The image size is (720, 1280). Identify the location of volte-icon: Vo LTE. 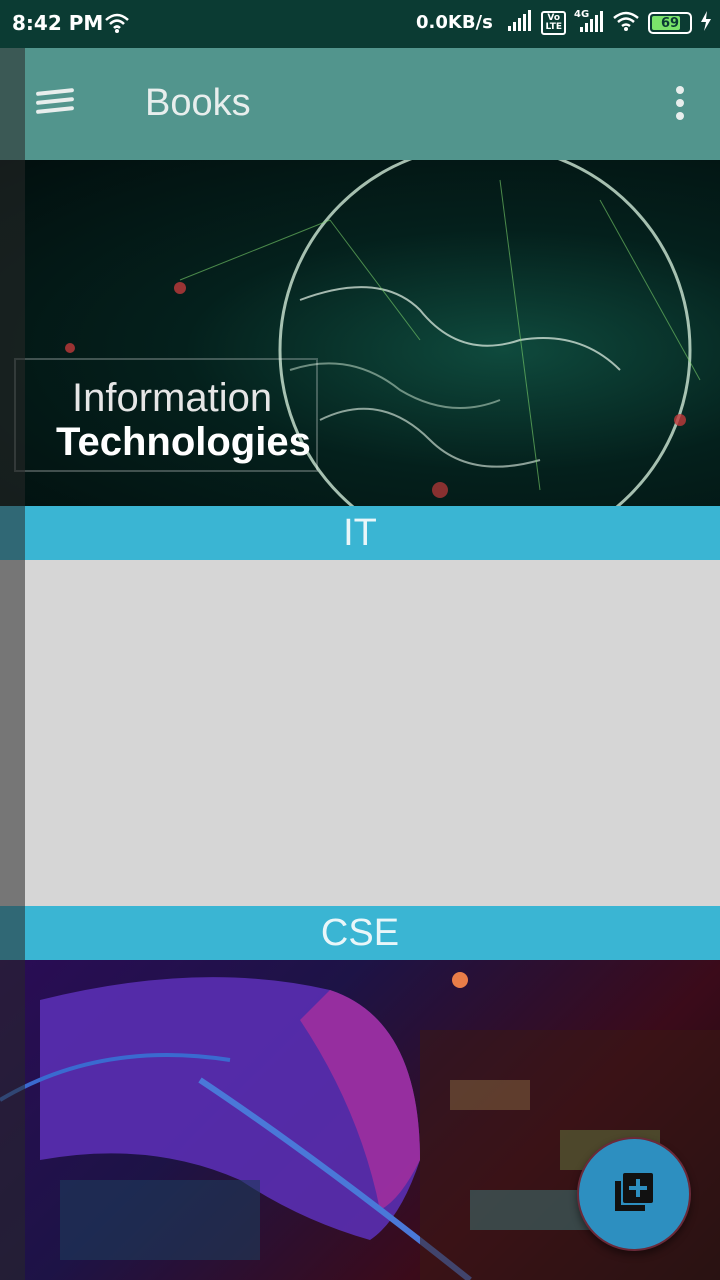
(553, 23).